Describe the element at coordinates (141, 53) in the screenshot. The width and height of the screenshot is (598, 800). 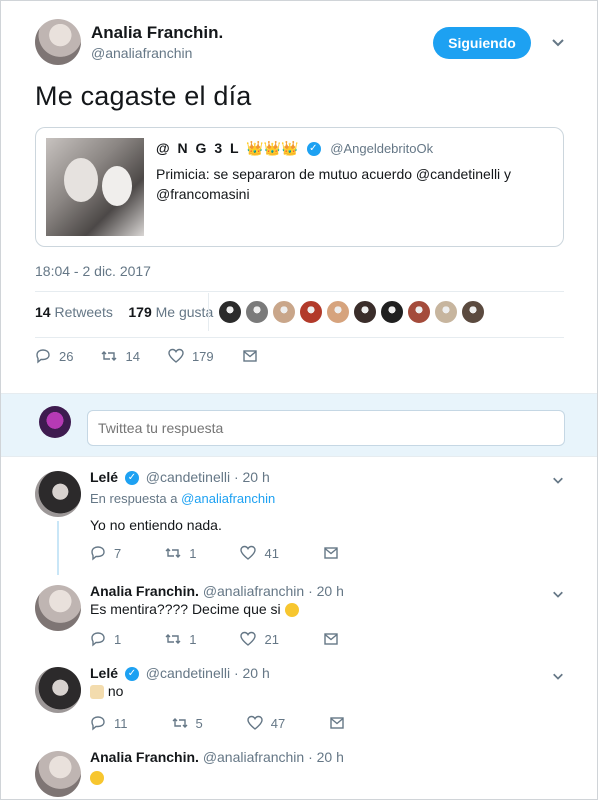
I see `author-handle: @analiafranchin` at that location.